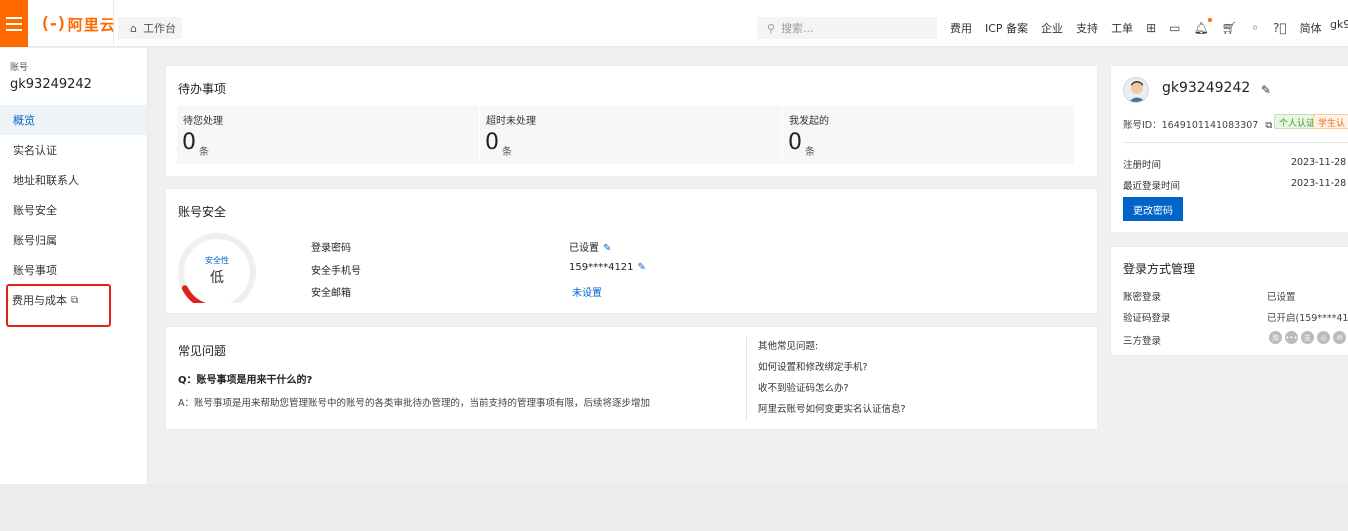 The height and width of the screenshot is (531, 1348). I want to click on security-row-label: 登录密码, so click(331, 248).